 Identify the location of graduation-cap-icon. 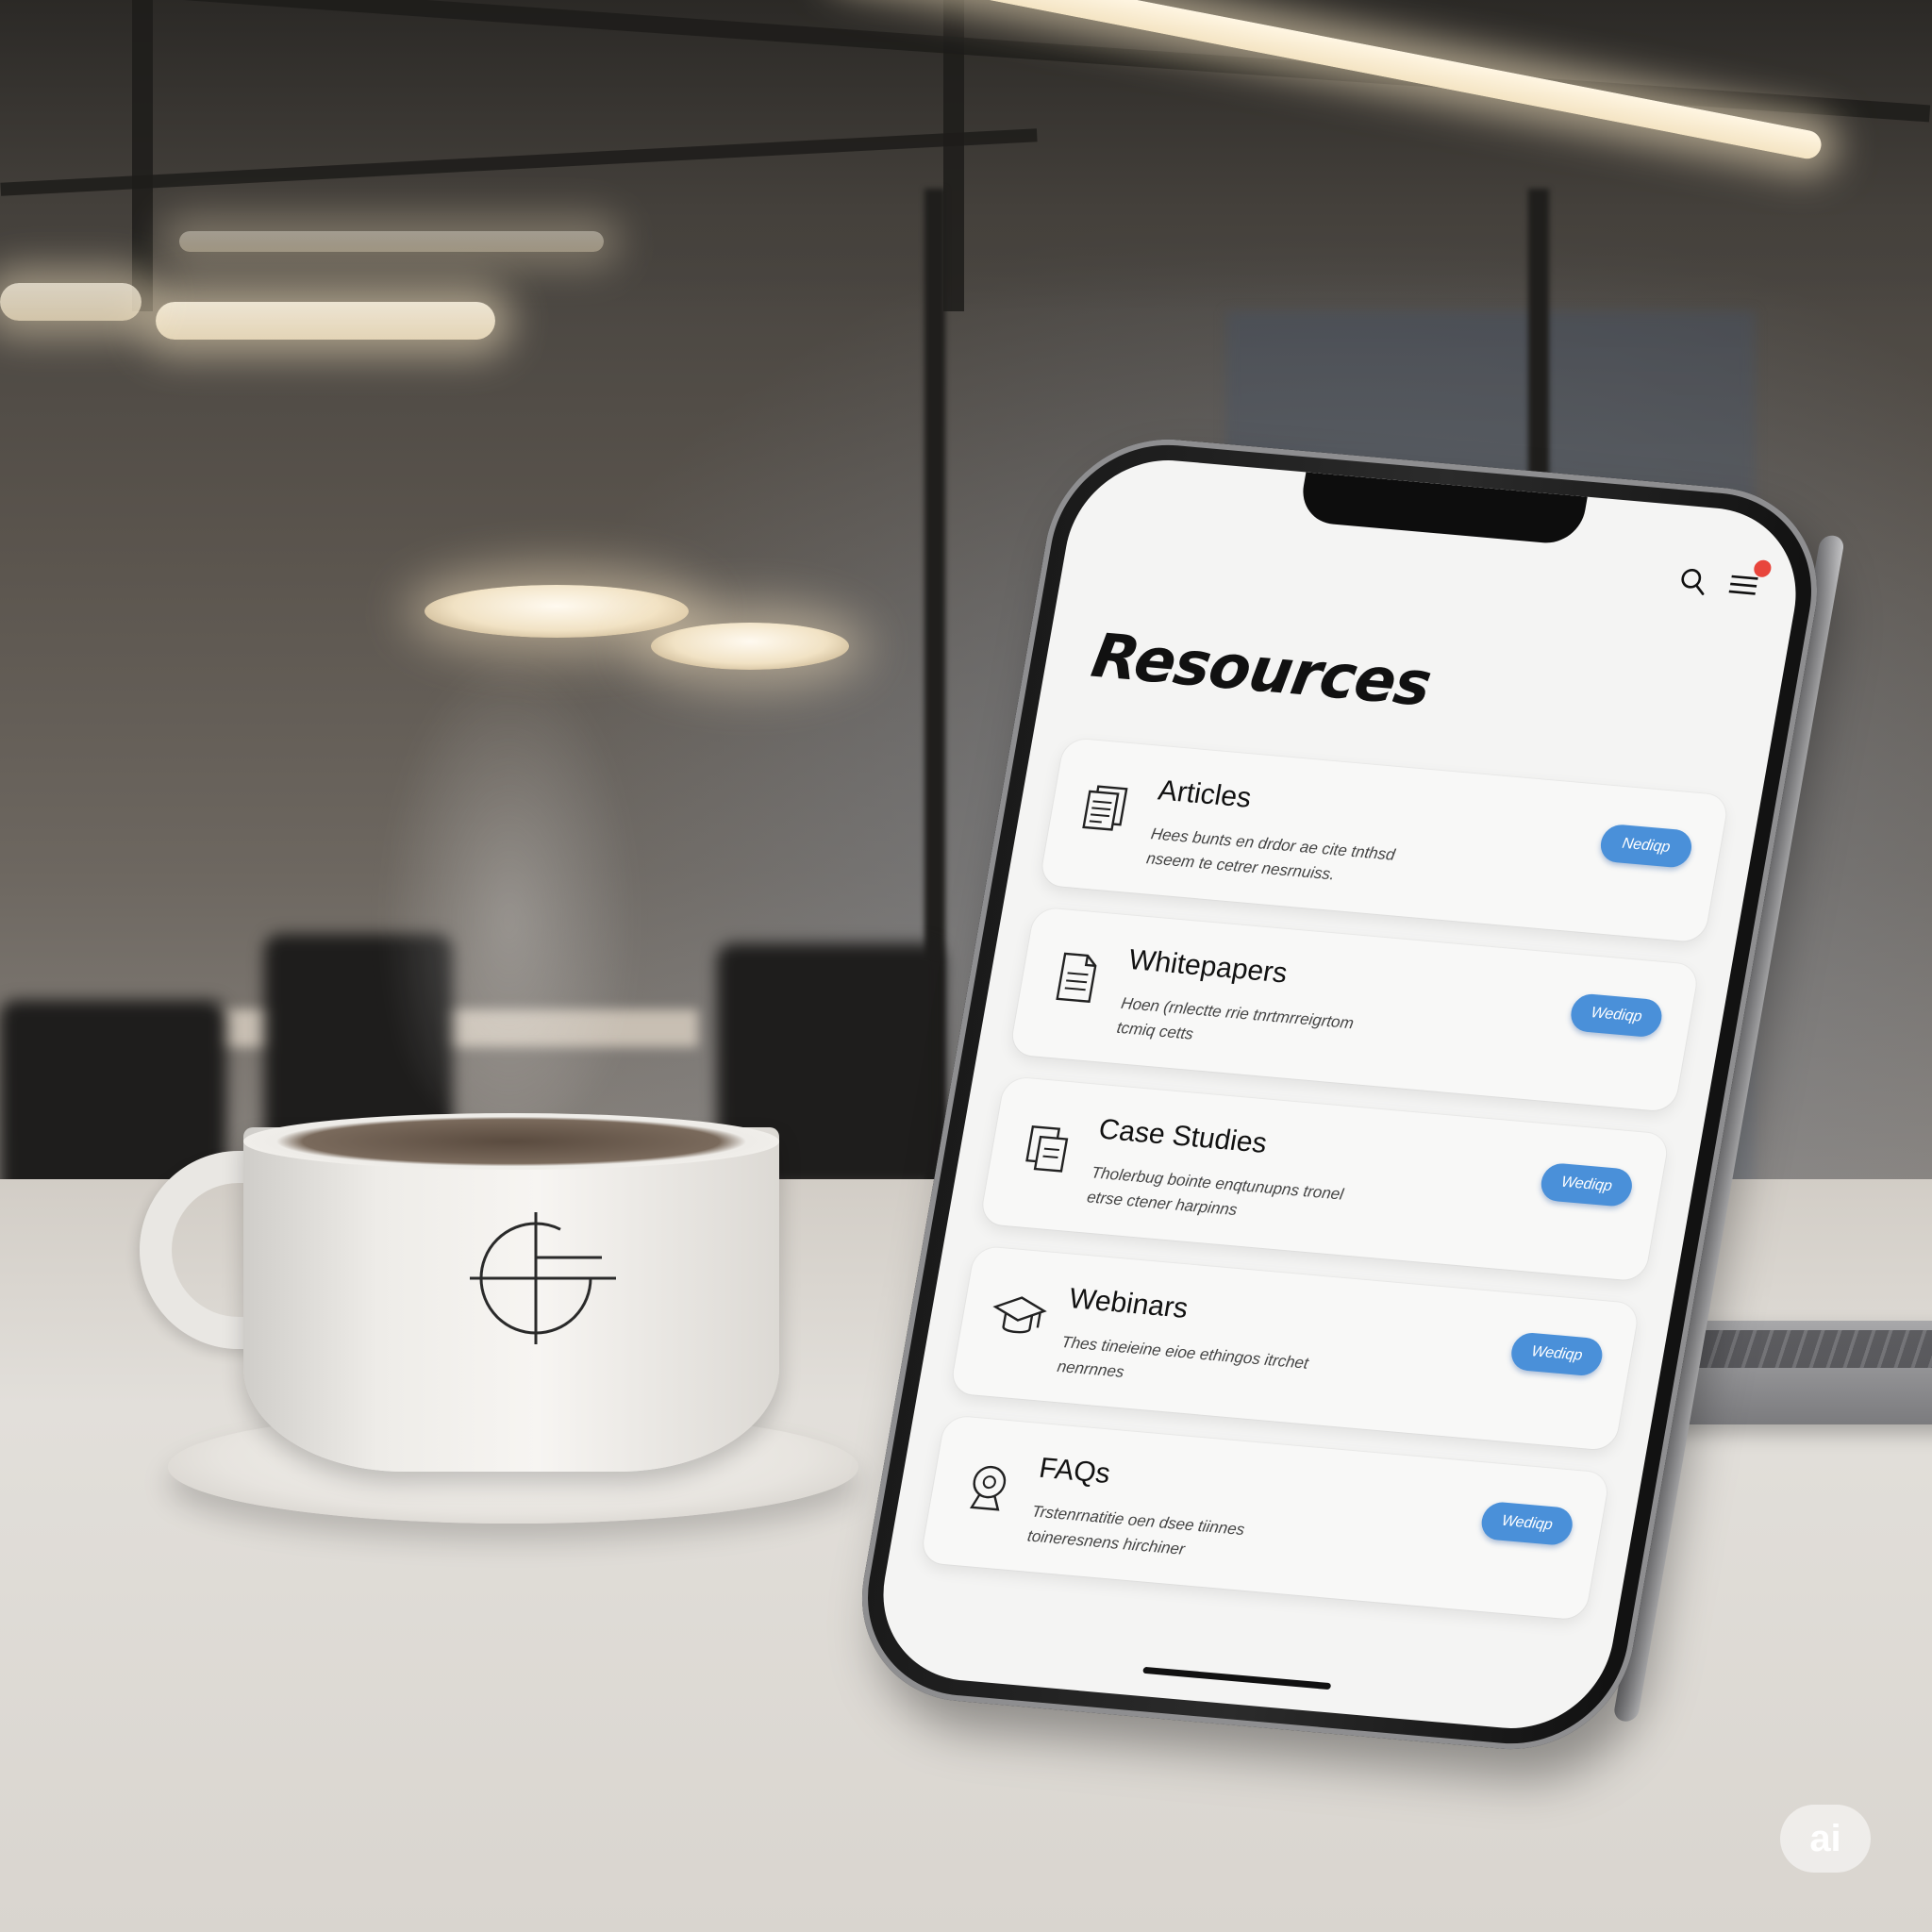
(1020, 1315).